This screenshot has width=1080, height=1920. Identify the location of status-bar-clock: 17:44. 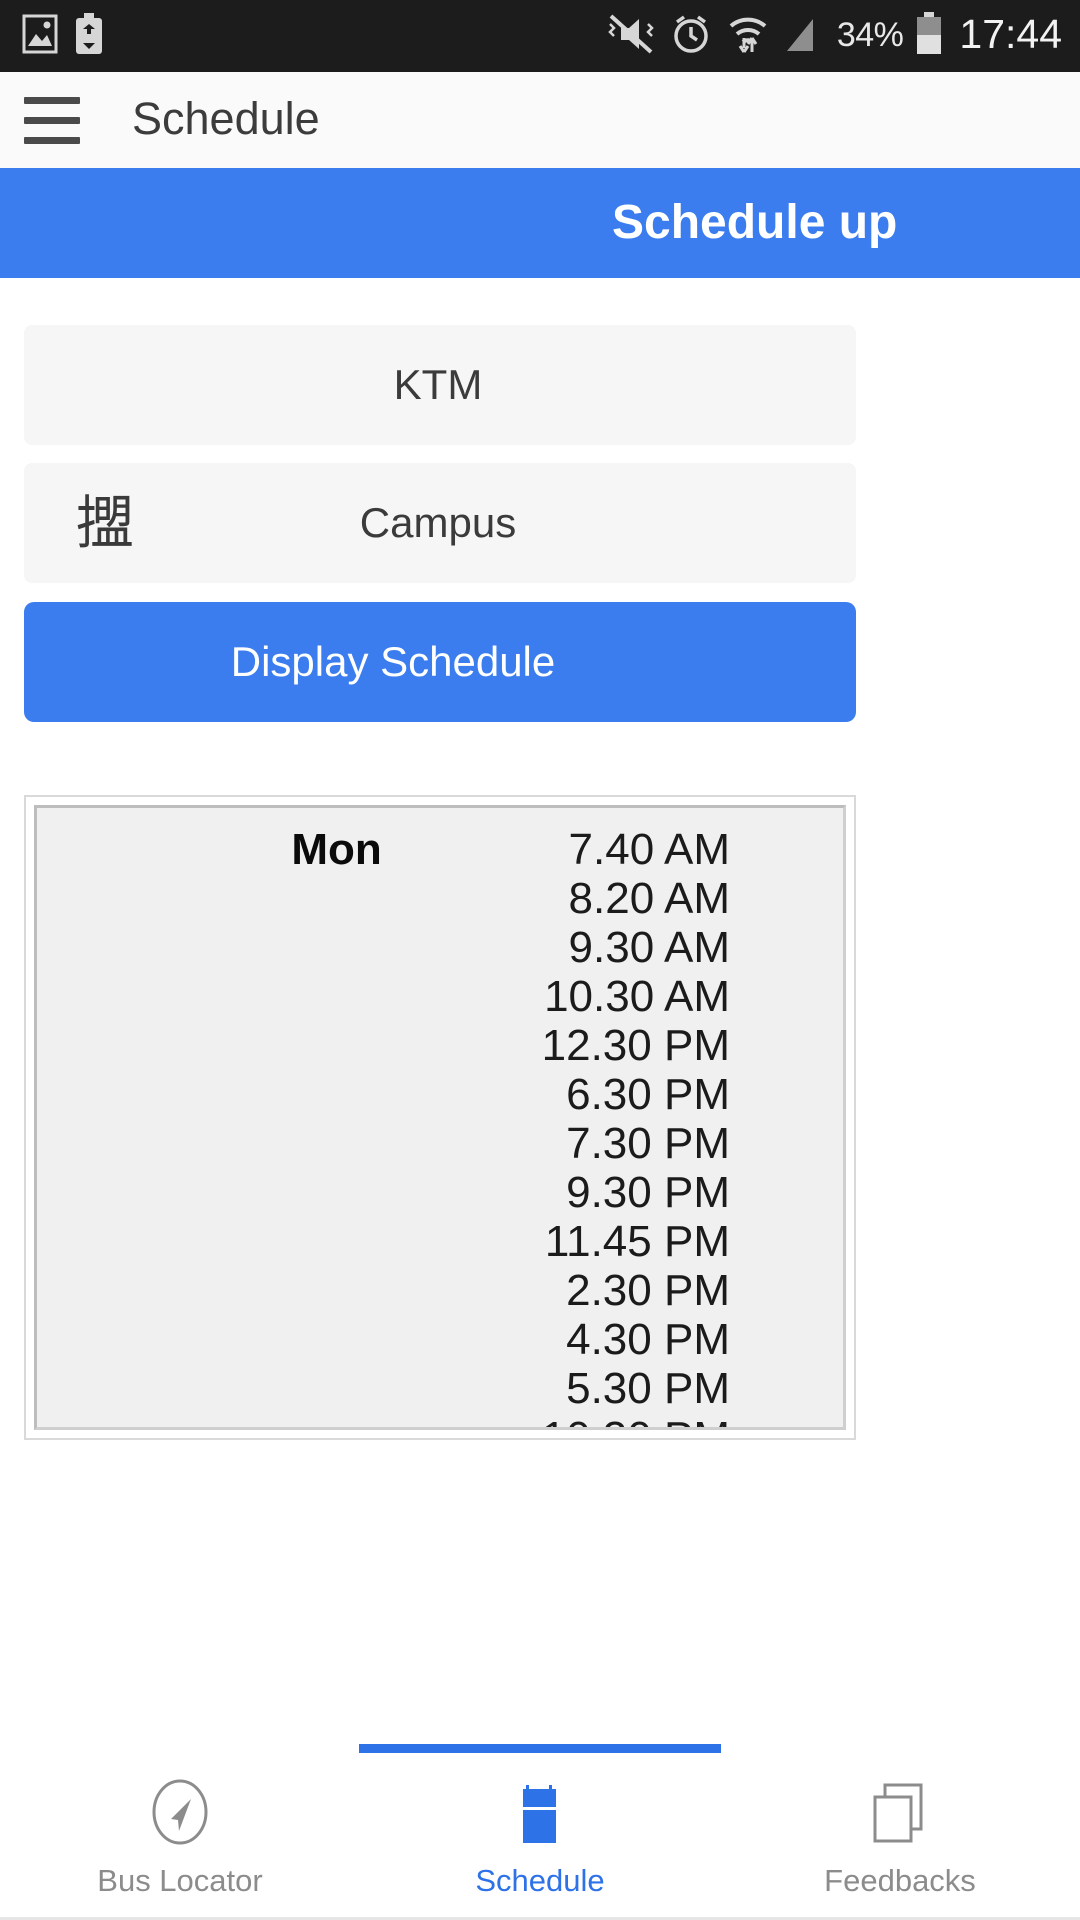
(1010, 34).